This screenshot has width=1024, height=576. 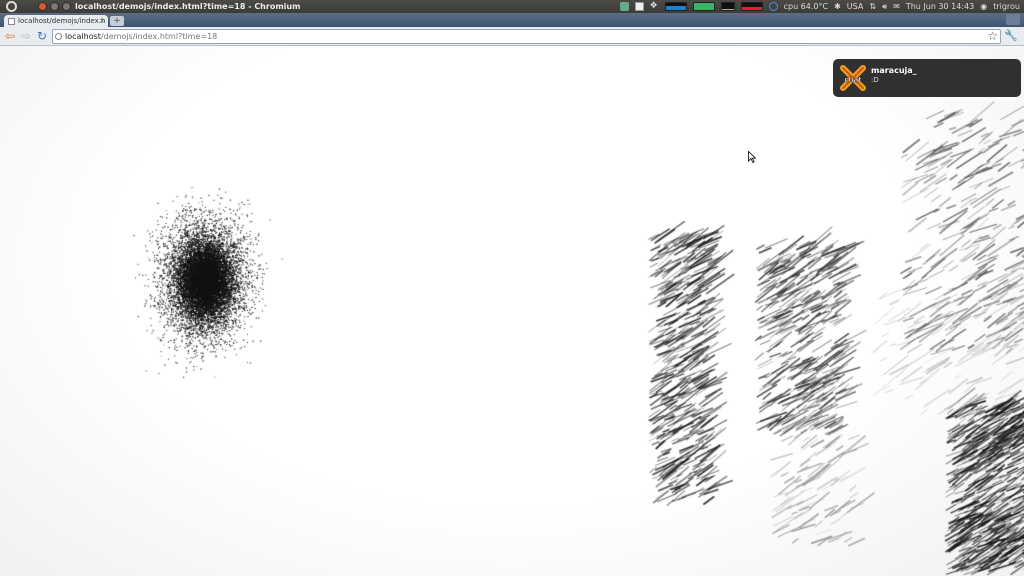 What do you see at coordinates (1011, 36) in the screenshot?
I see `wrench-menu-icon: 🔧` at bounding box center [1011, 36].